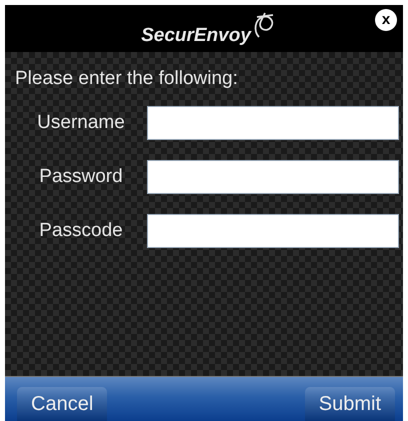  What do you see at coordinates (81, 177) in the screenshot?
I see `field-label: Password` at bounding box center [81, 177].